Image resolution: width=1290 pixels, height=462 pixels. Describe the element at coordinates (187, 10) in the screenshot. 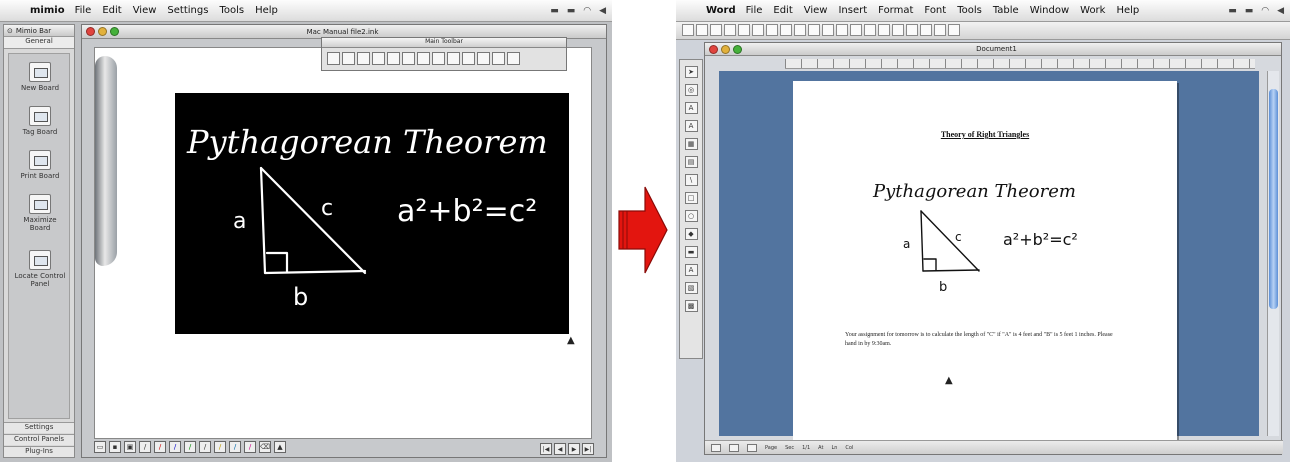

I see `menu-settings: Settings` at that location.